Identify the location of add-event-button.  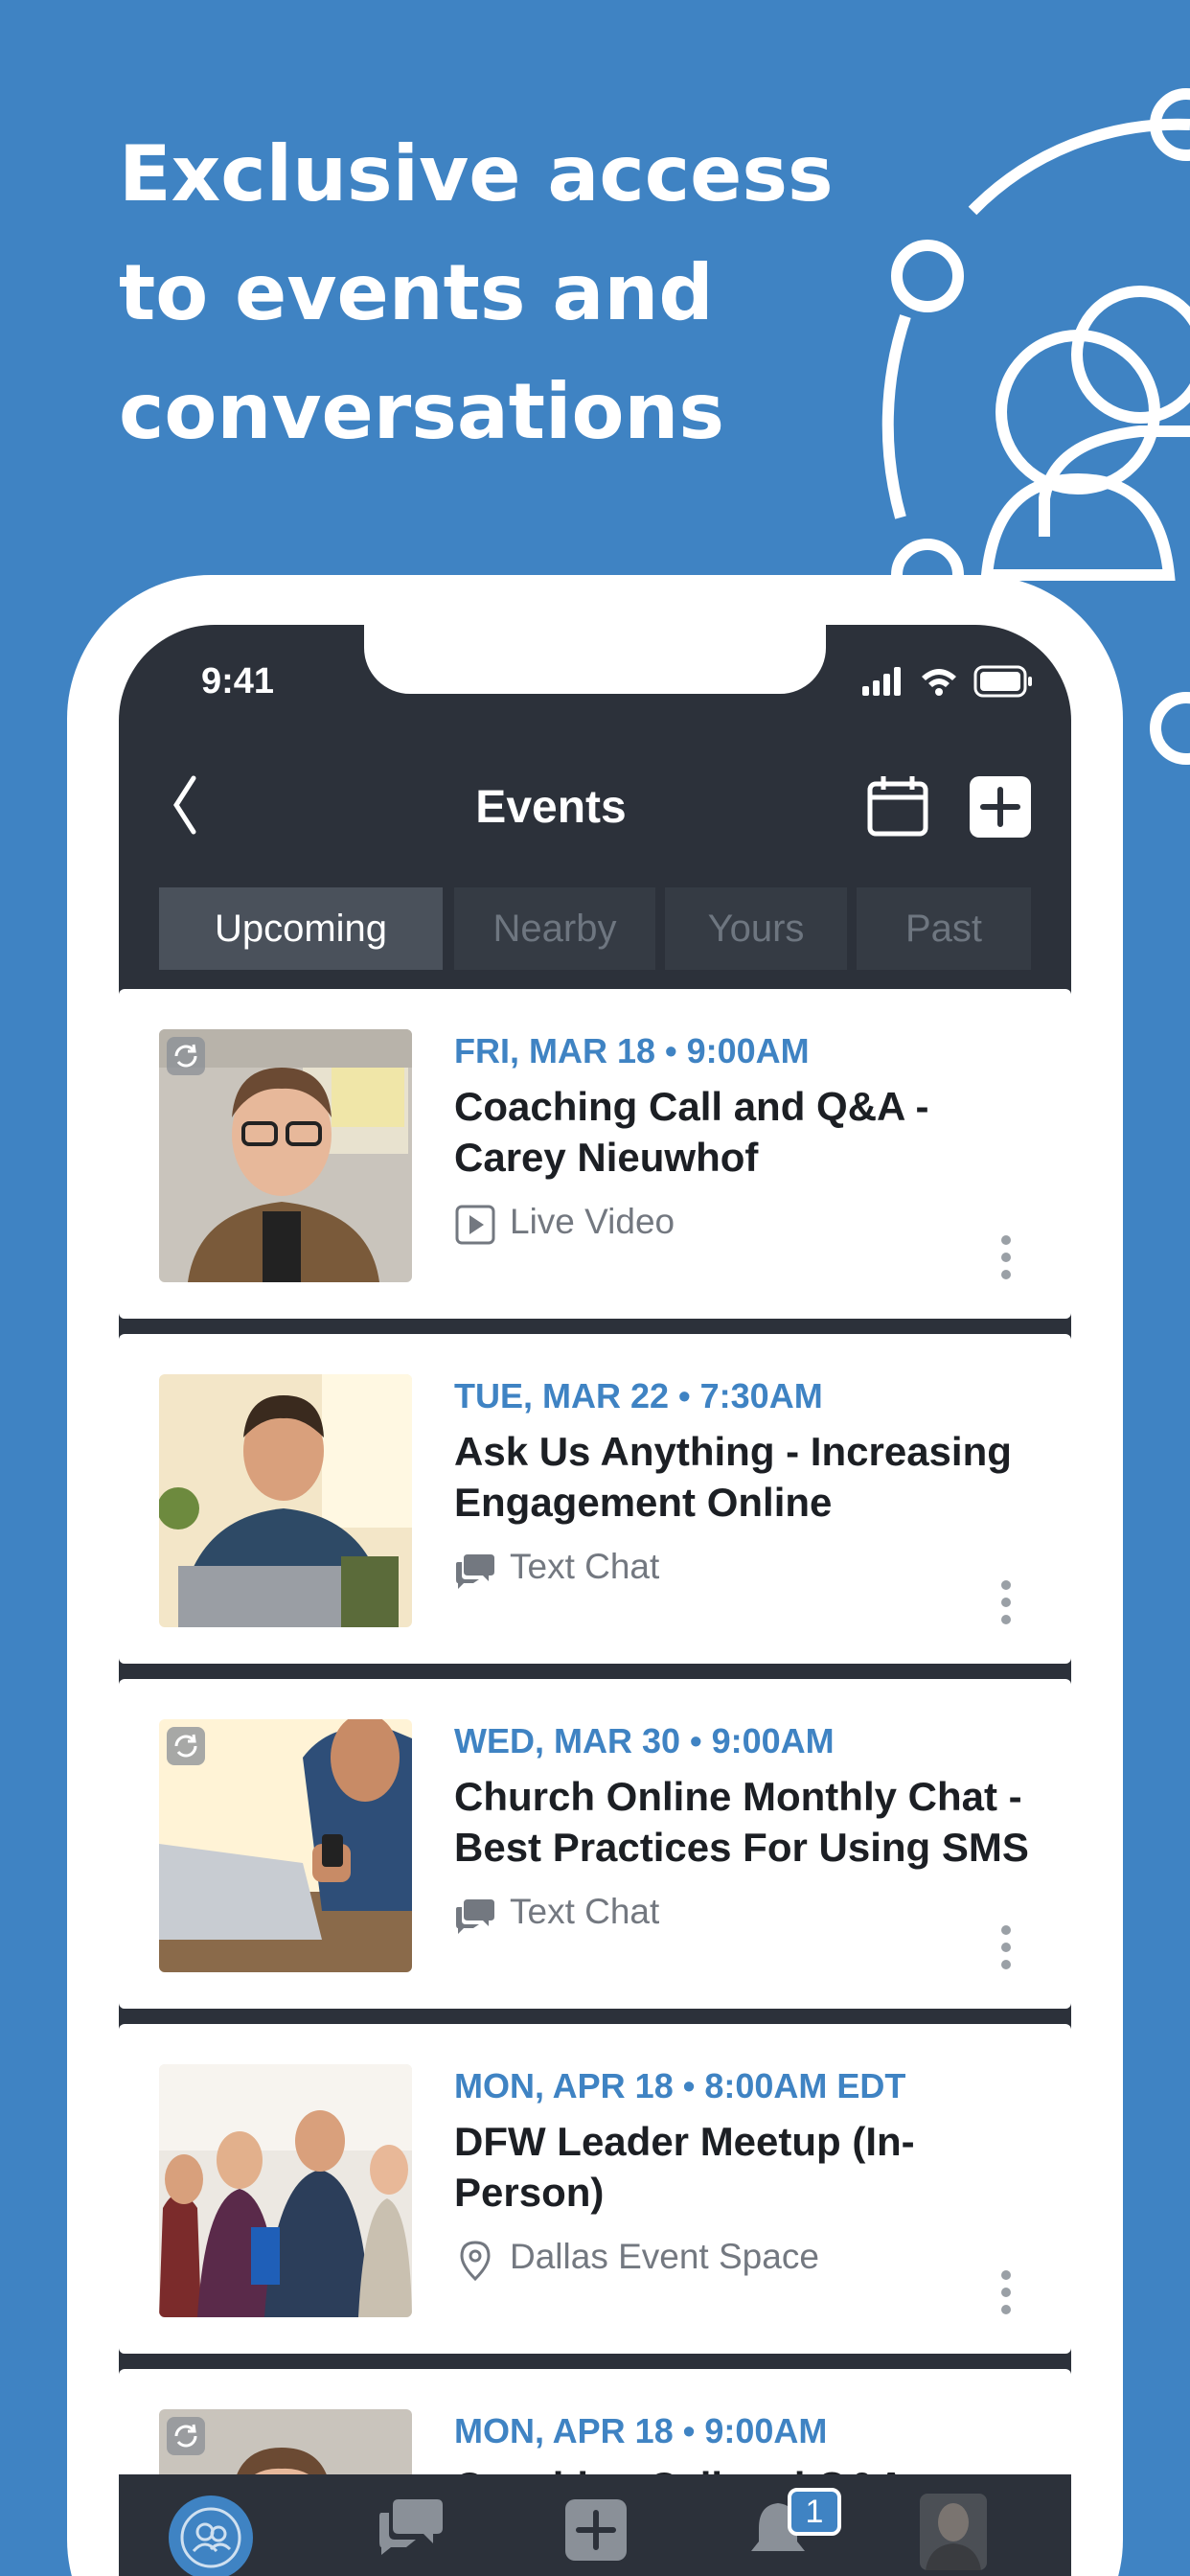
(1001, 807).